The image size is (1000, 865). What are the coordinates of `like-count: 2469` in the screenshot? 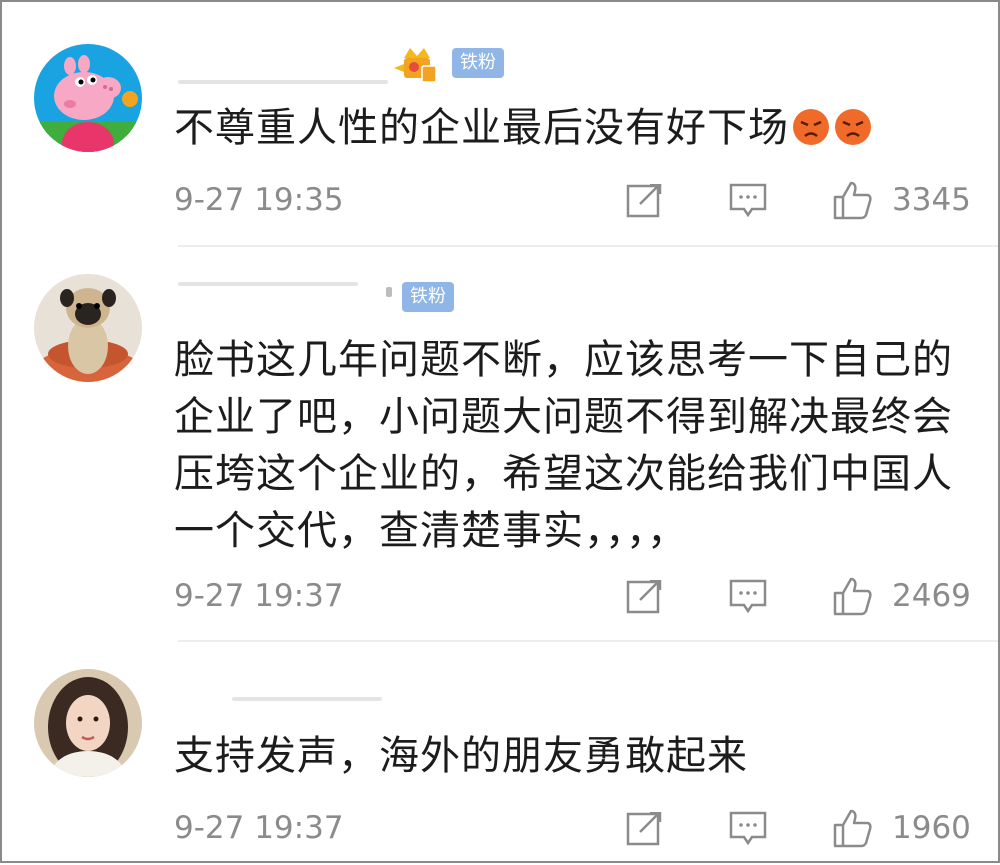 It's located at (931, 596).